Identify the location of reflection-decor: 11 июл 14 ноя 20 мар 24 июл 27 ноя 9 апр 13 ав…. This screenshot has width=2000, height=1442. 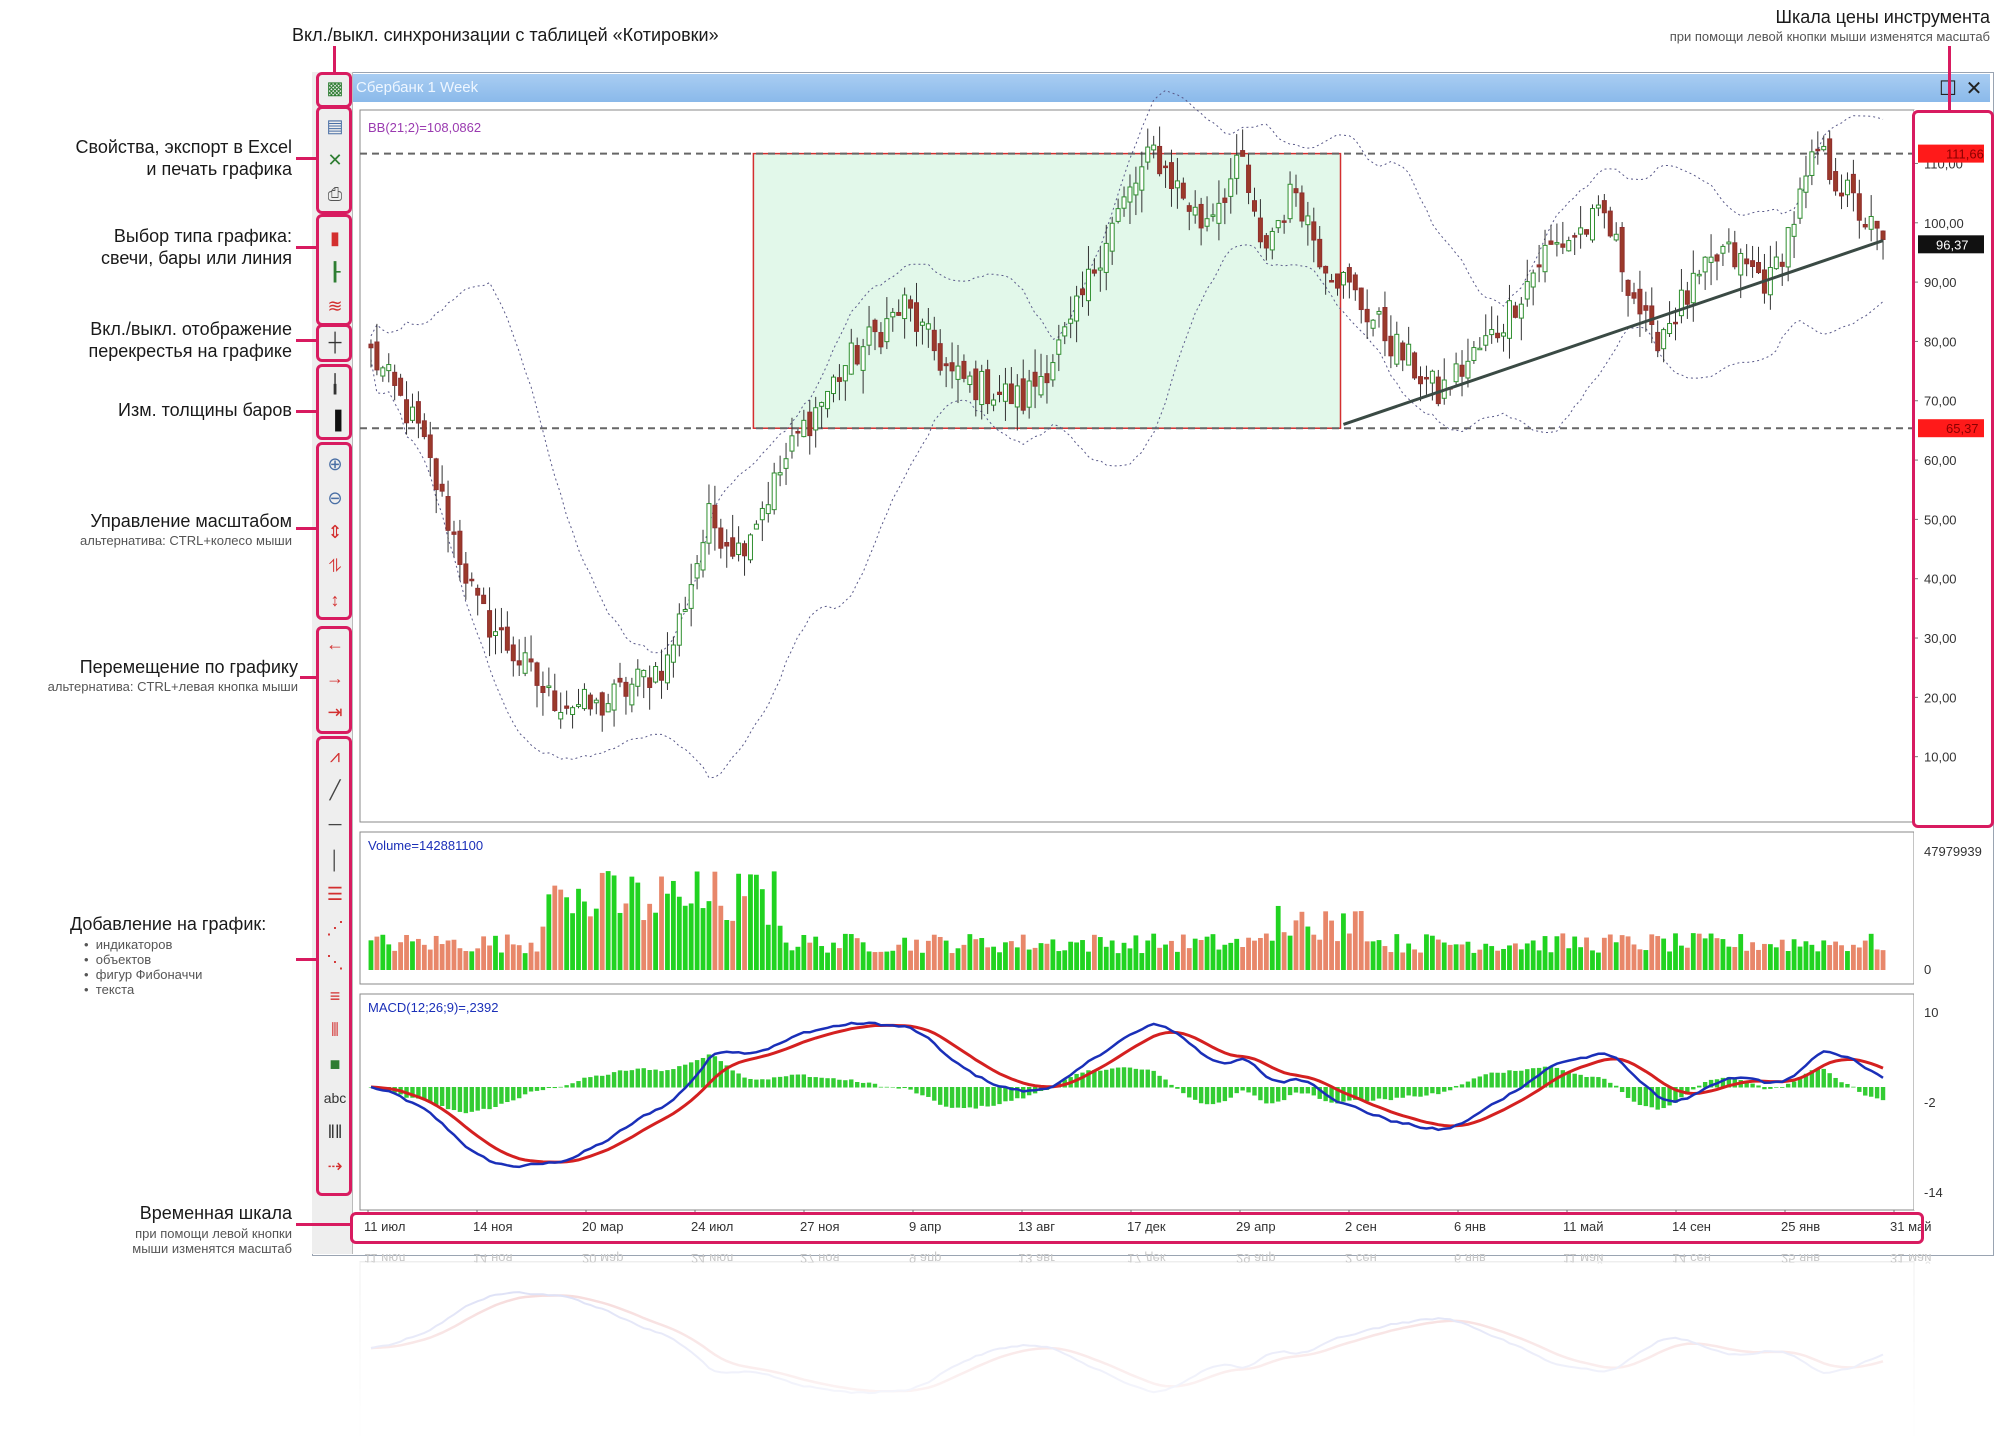
(1145, 1346).